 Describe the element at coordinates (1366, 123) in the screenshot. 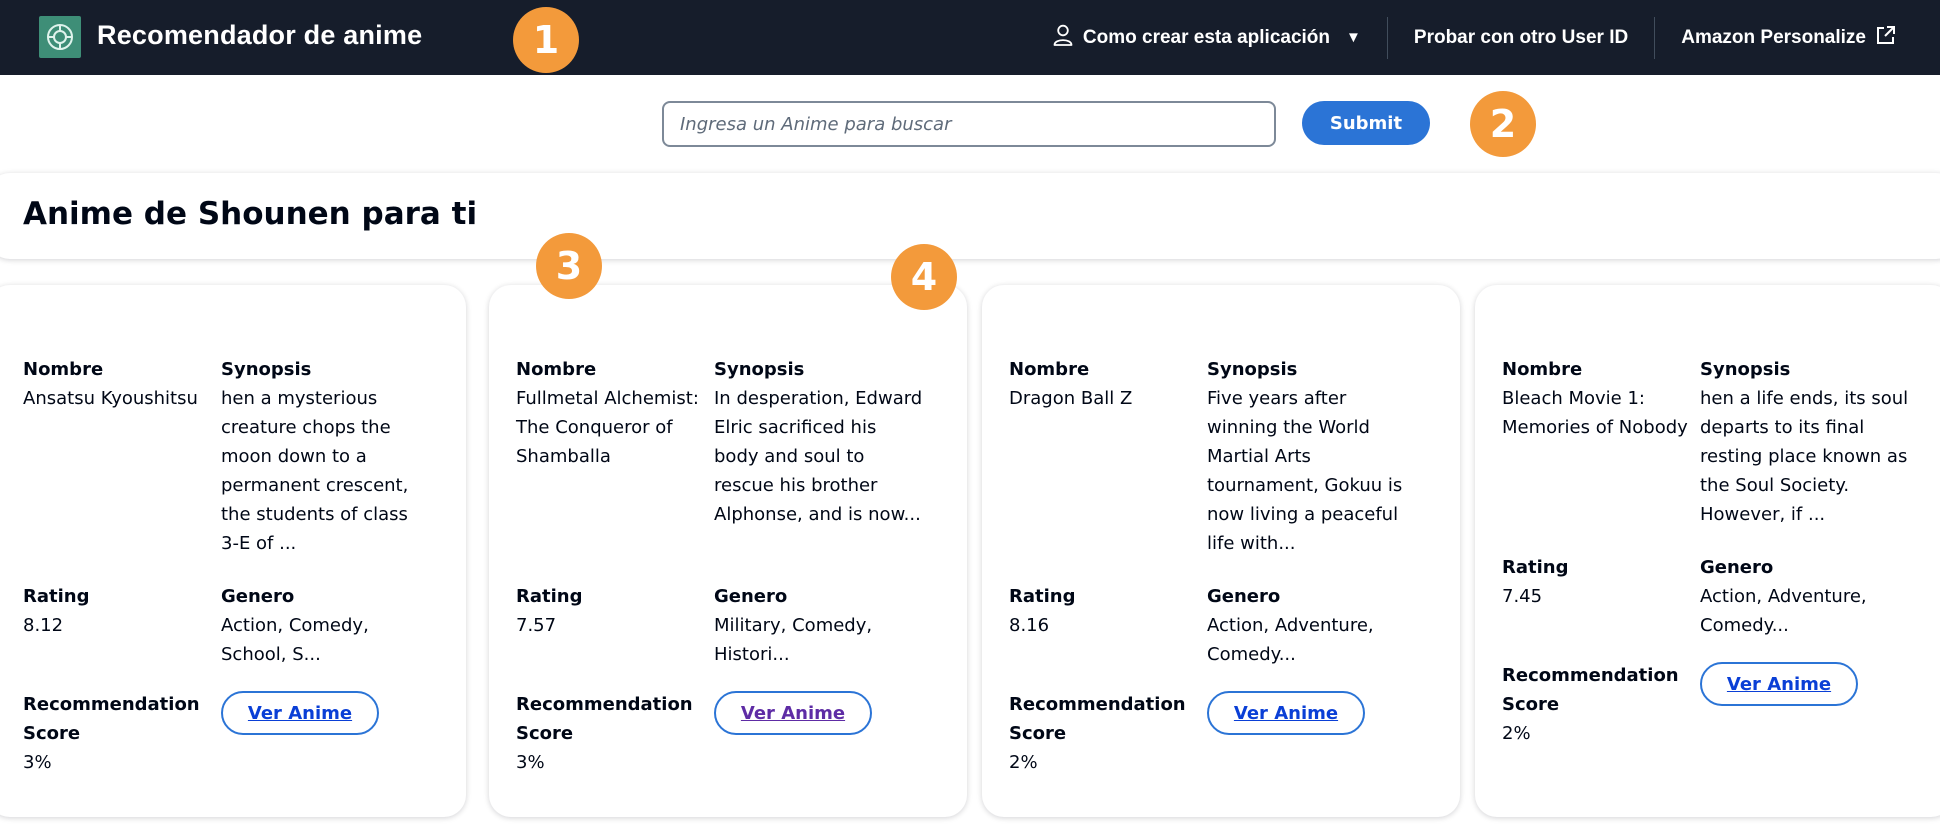

I see `submit-button: Submit` at that location.